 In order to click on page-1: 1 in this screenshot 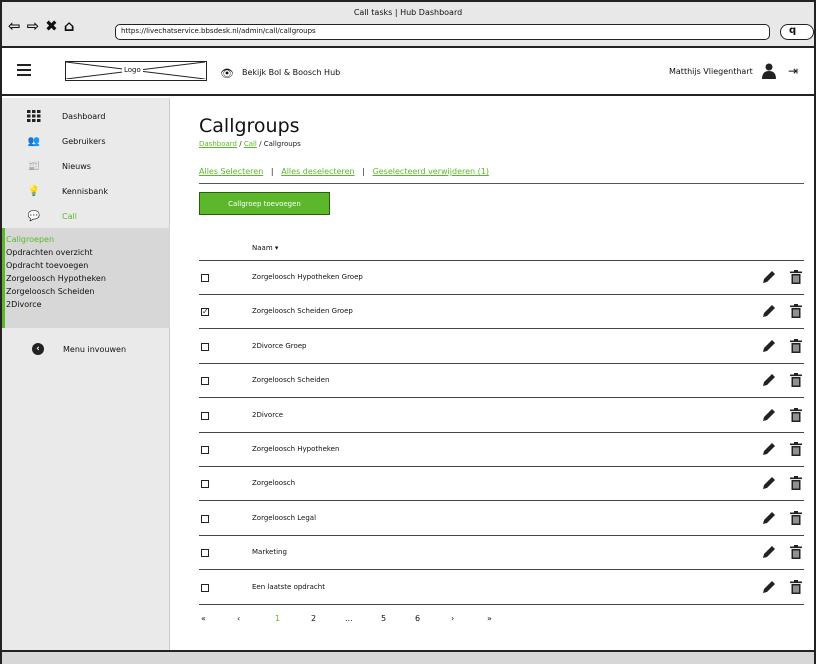, I will do `click(277, 618)`.